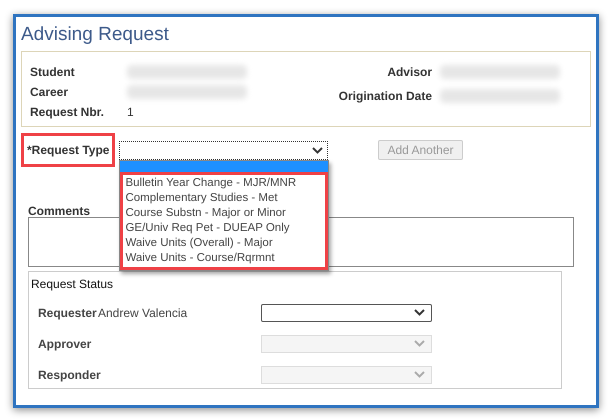  What do you see at coordinates (409, 72) in the screenshot?
I see `field-label: Advisor` at bounding box center [409, 72].